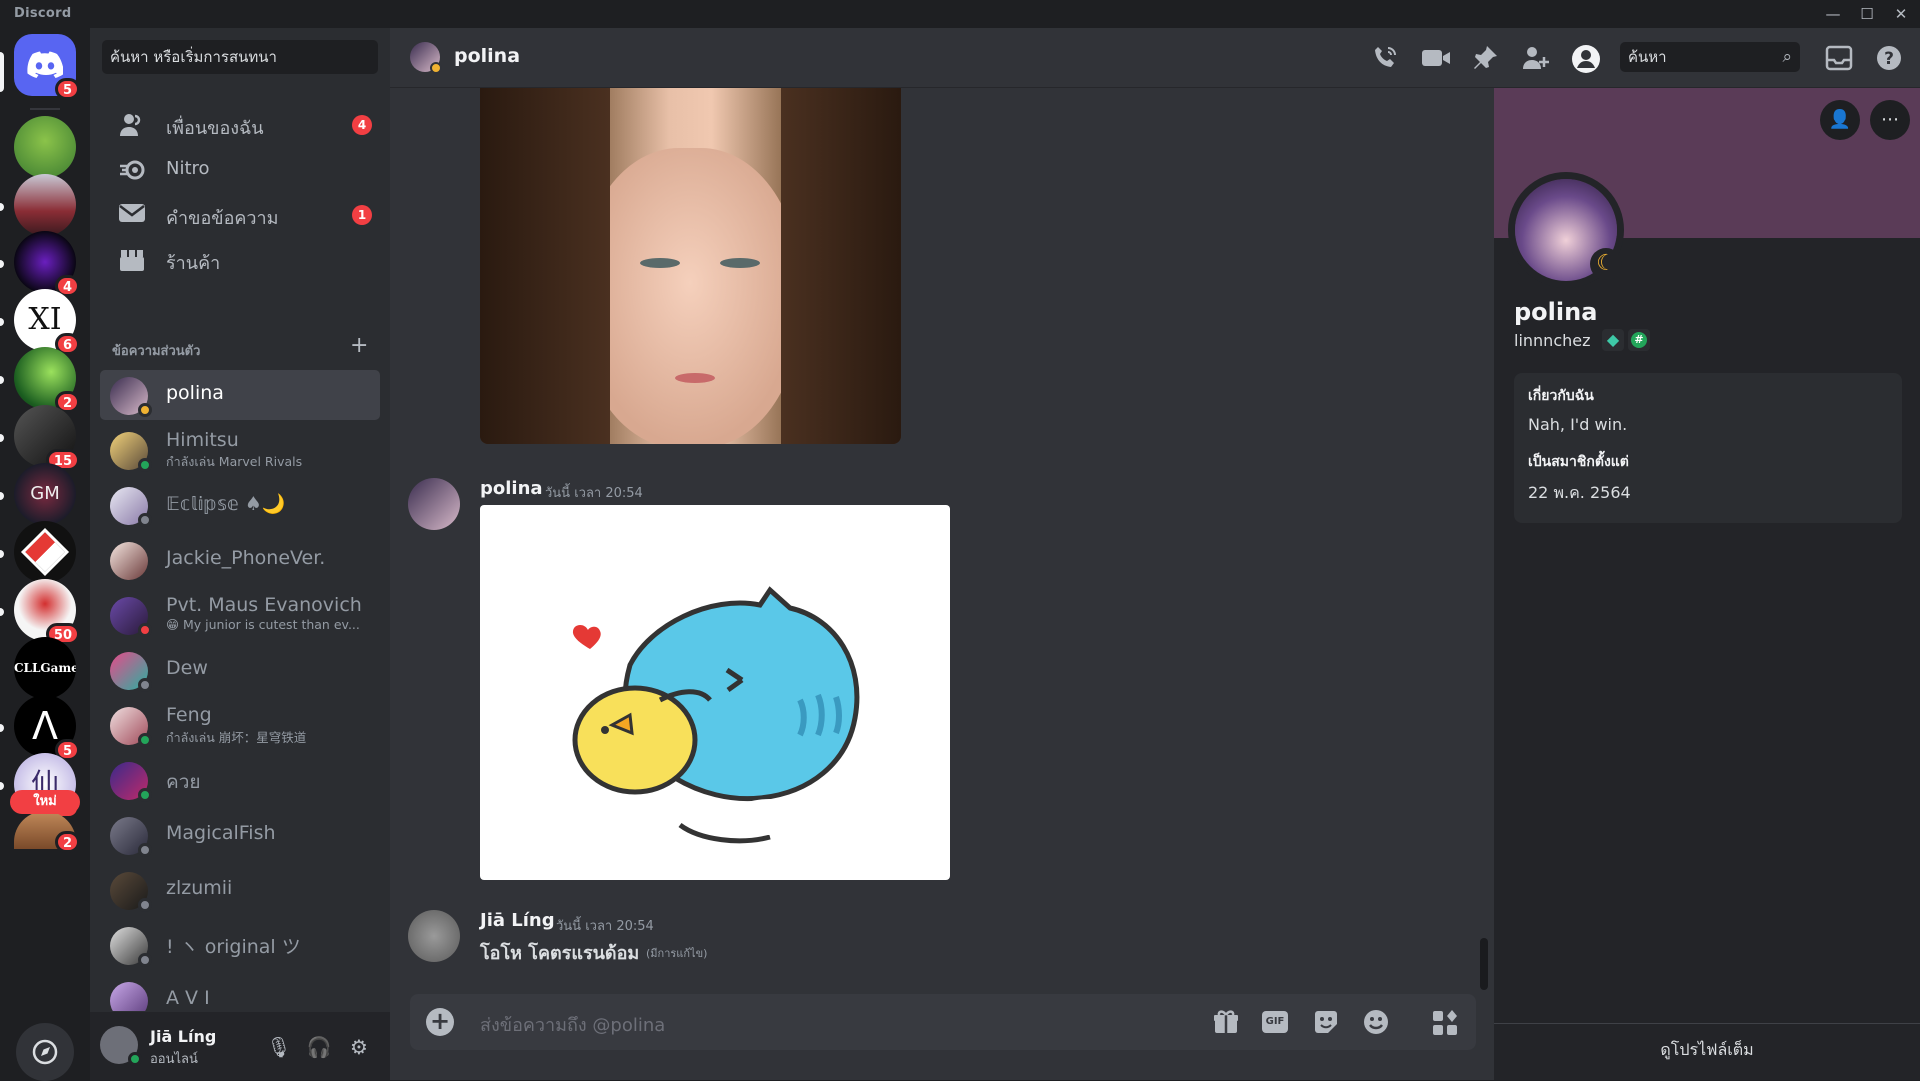 The height and width of the screenshot is (1081, 1920). I want to click on add-friends-icon, so click(1536, 59).